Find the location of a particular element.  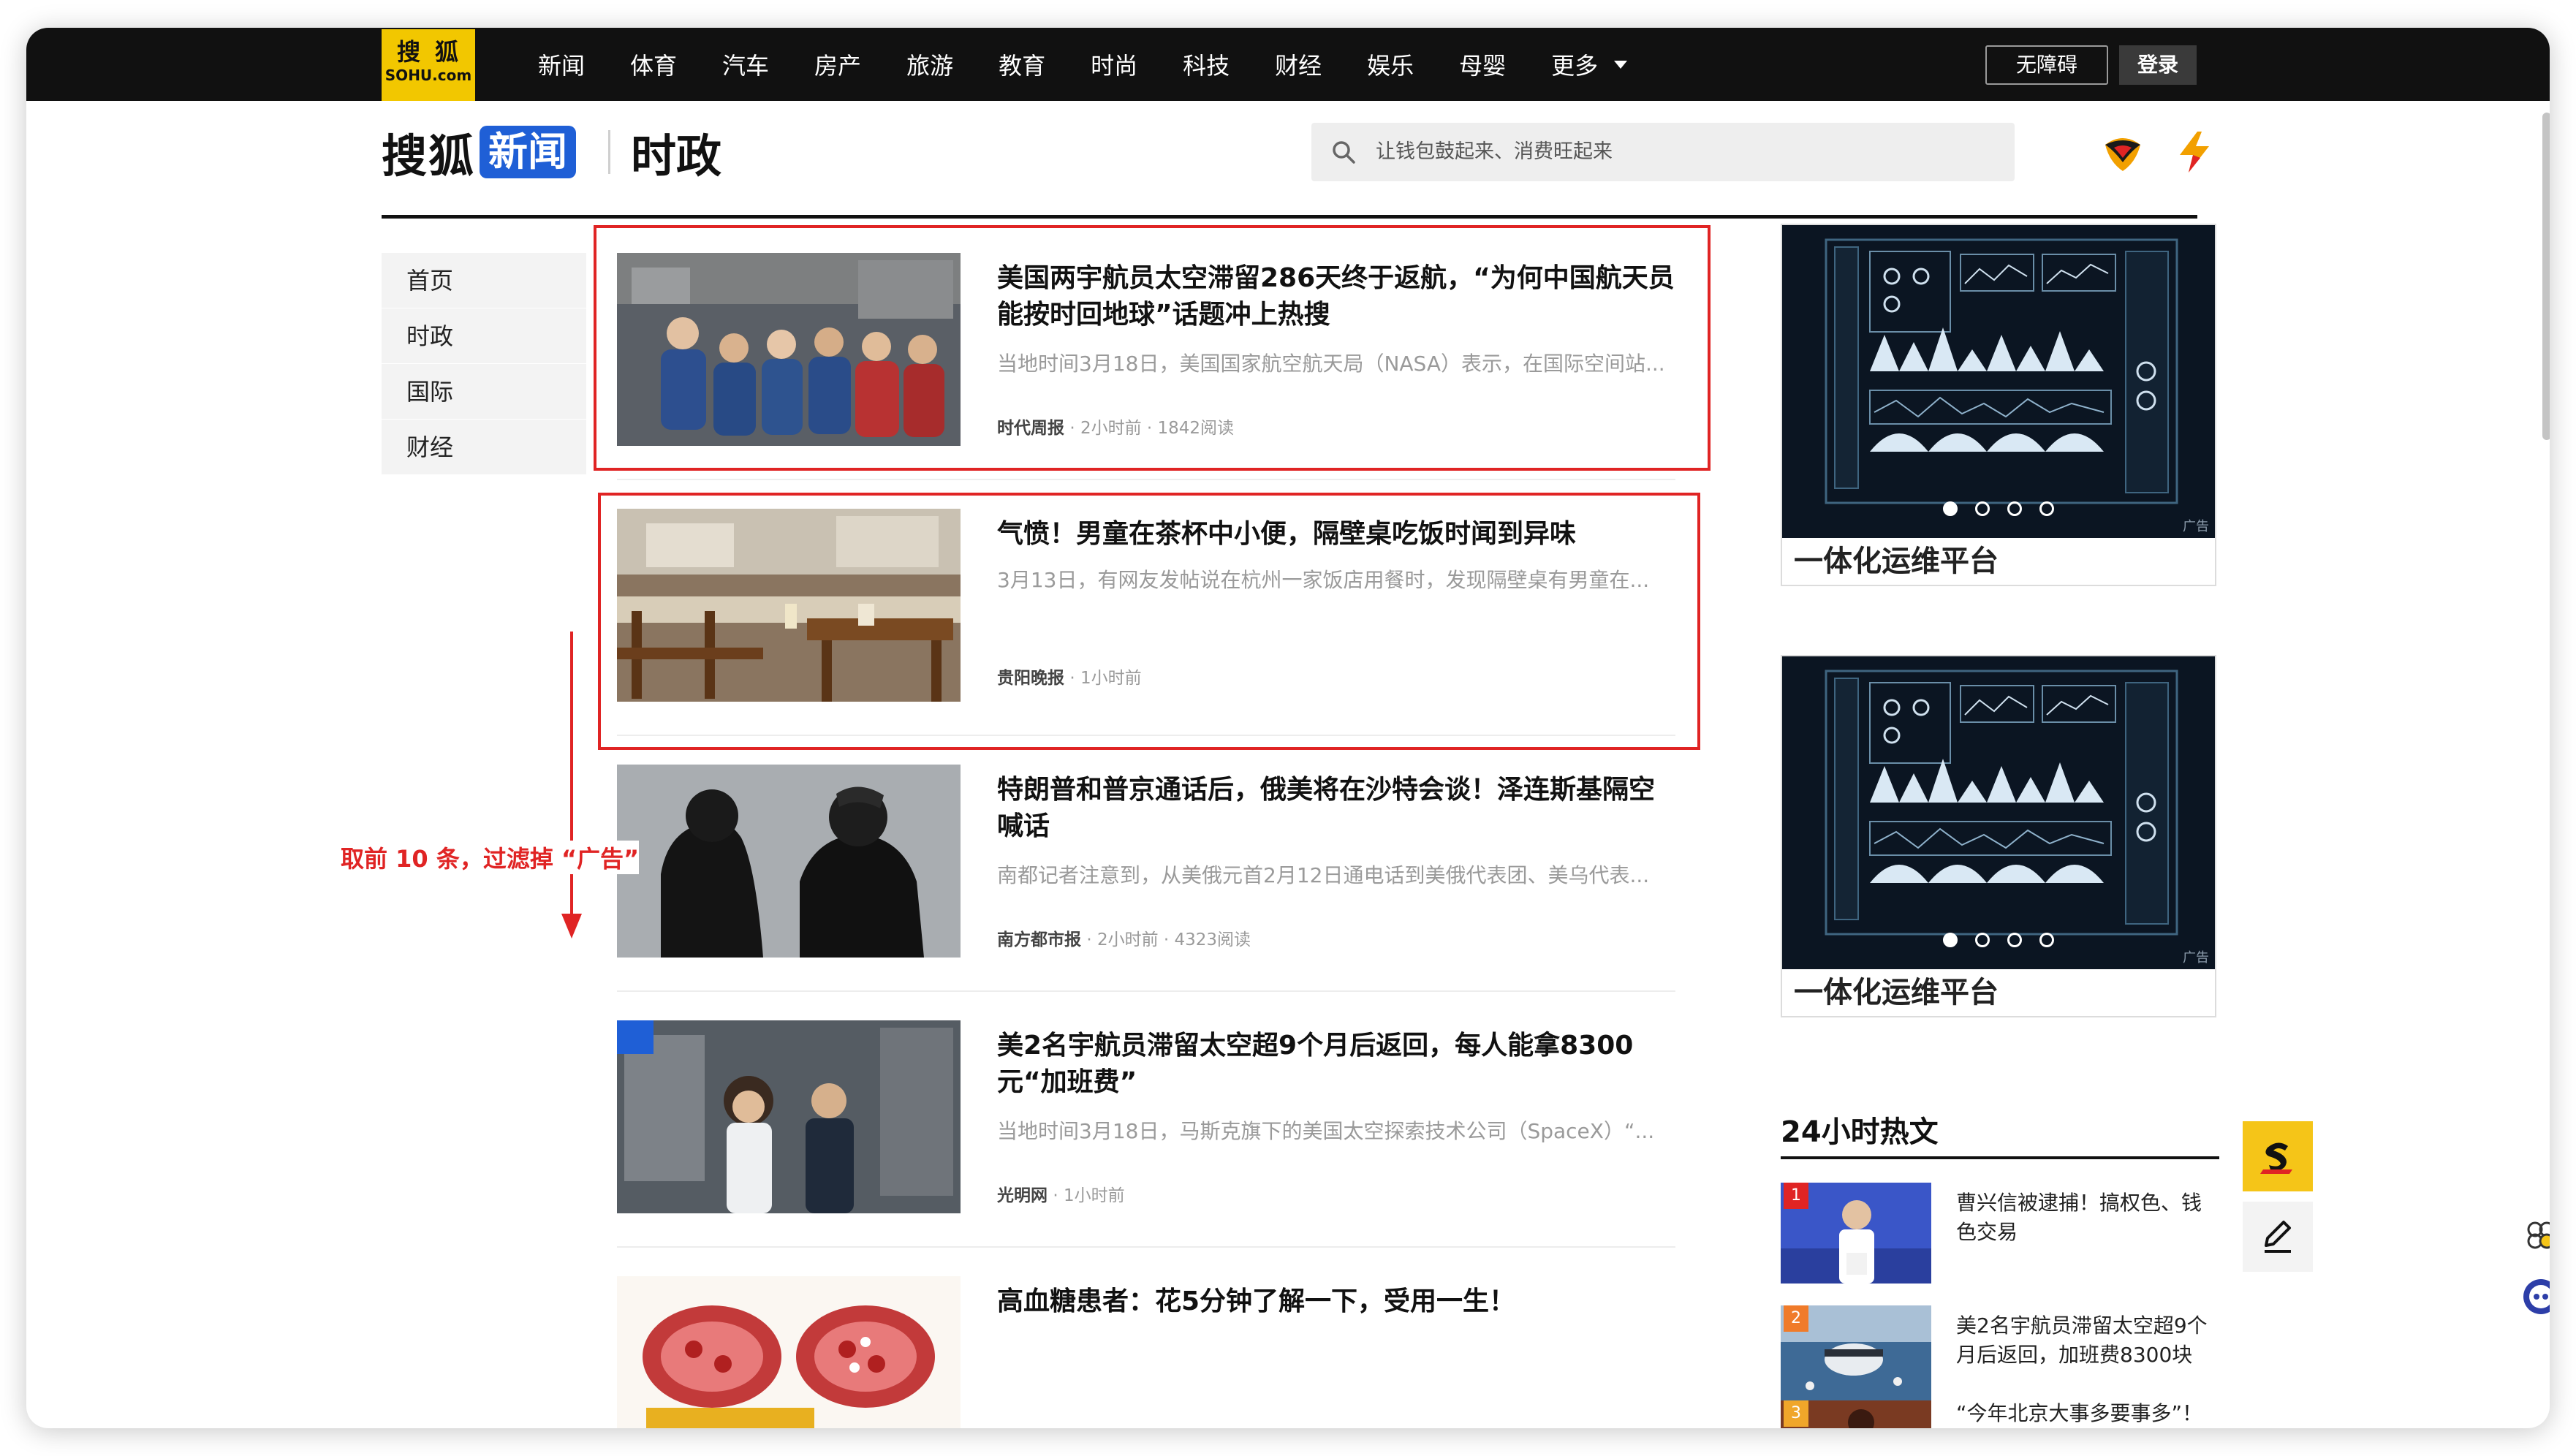

logo-chinese: 搜狐 is located at coordinates (434, 52).